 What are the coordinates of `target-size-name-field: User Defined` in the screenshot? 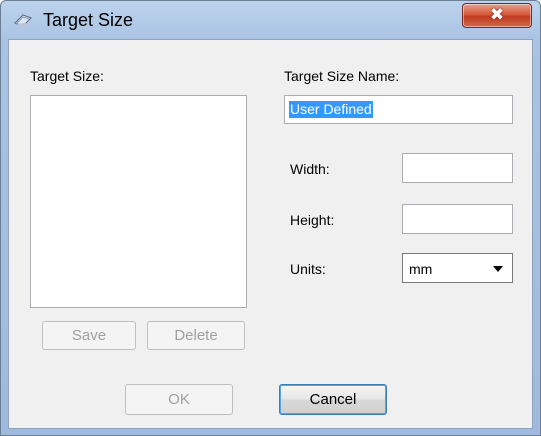 It's located at (398, 109).